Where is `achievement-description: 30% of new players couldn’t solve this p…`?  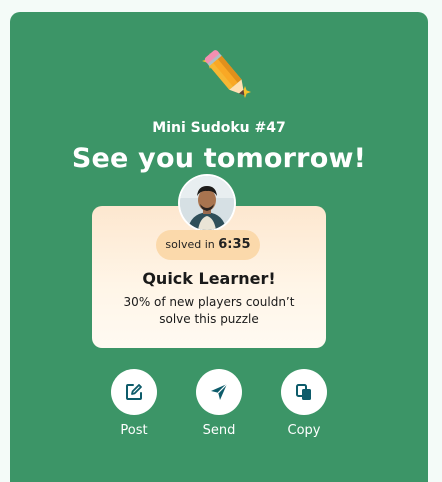 achievement-description: 30% of new players couldn’t solve this p… is located at coordinates (209, 310).